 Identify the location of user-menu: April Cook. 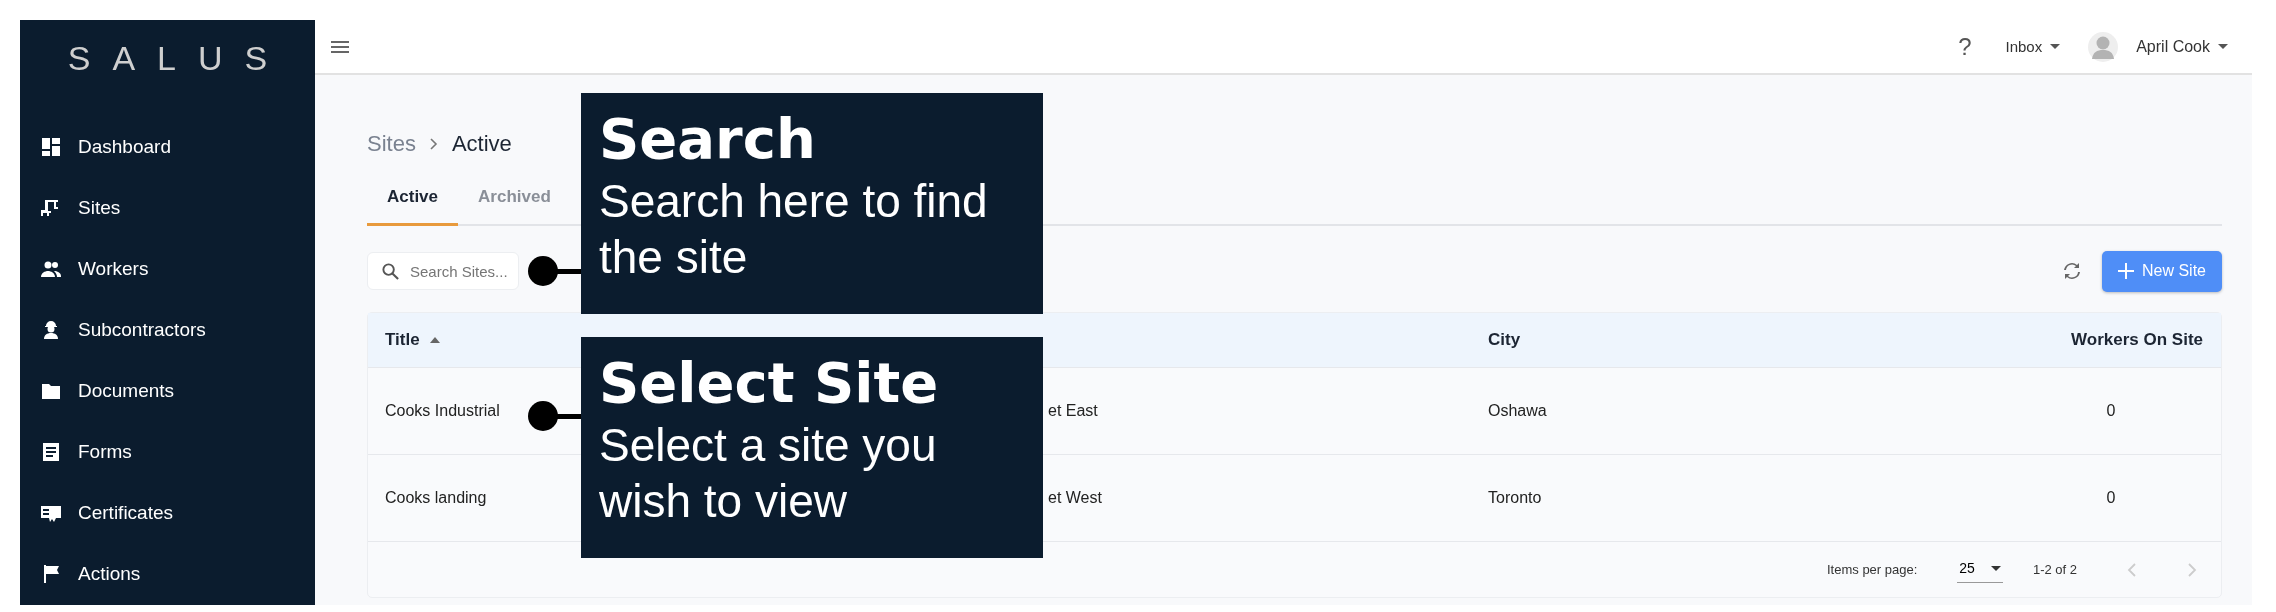
(2182, 46).